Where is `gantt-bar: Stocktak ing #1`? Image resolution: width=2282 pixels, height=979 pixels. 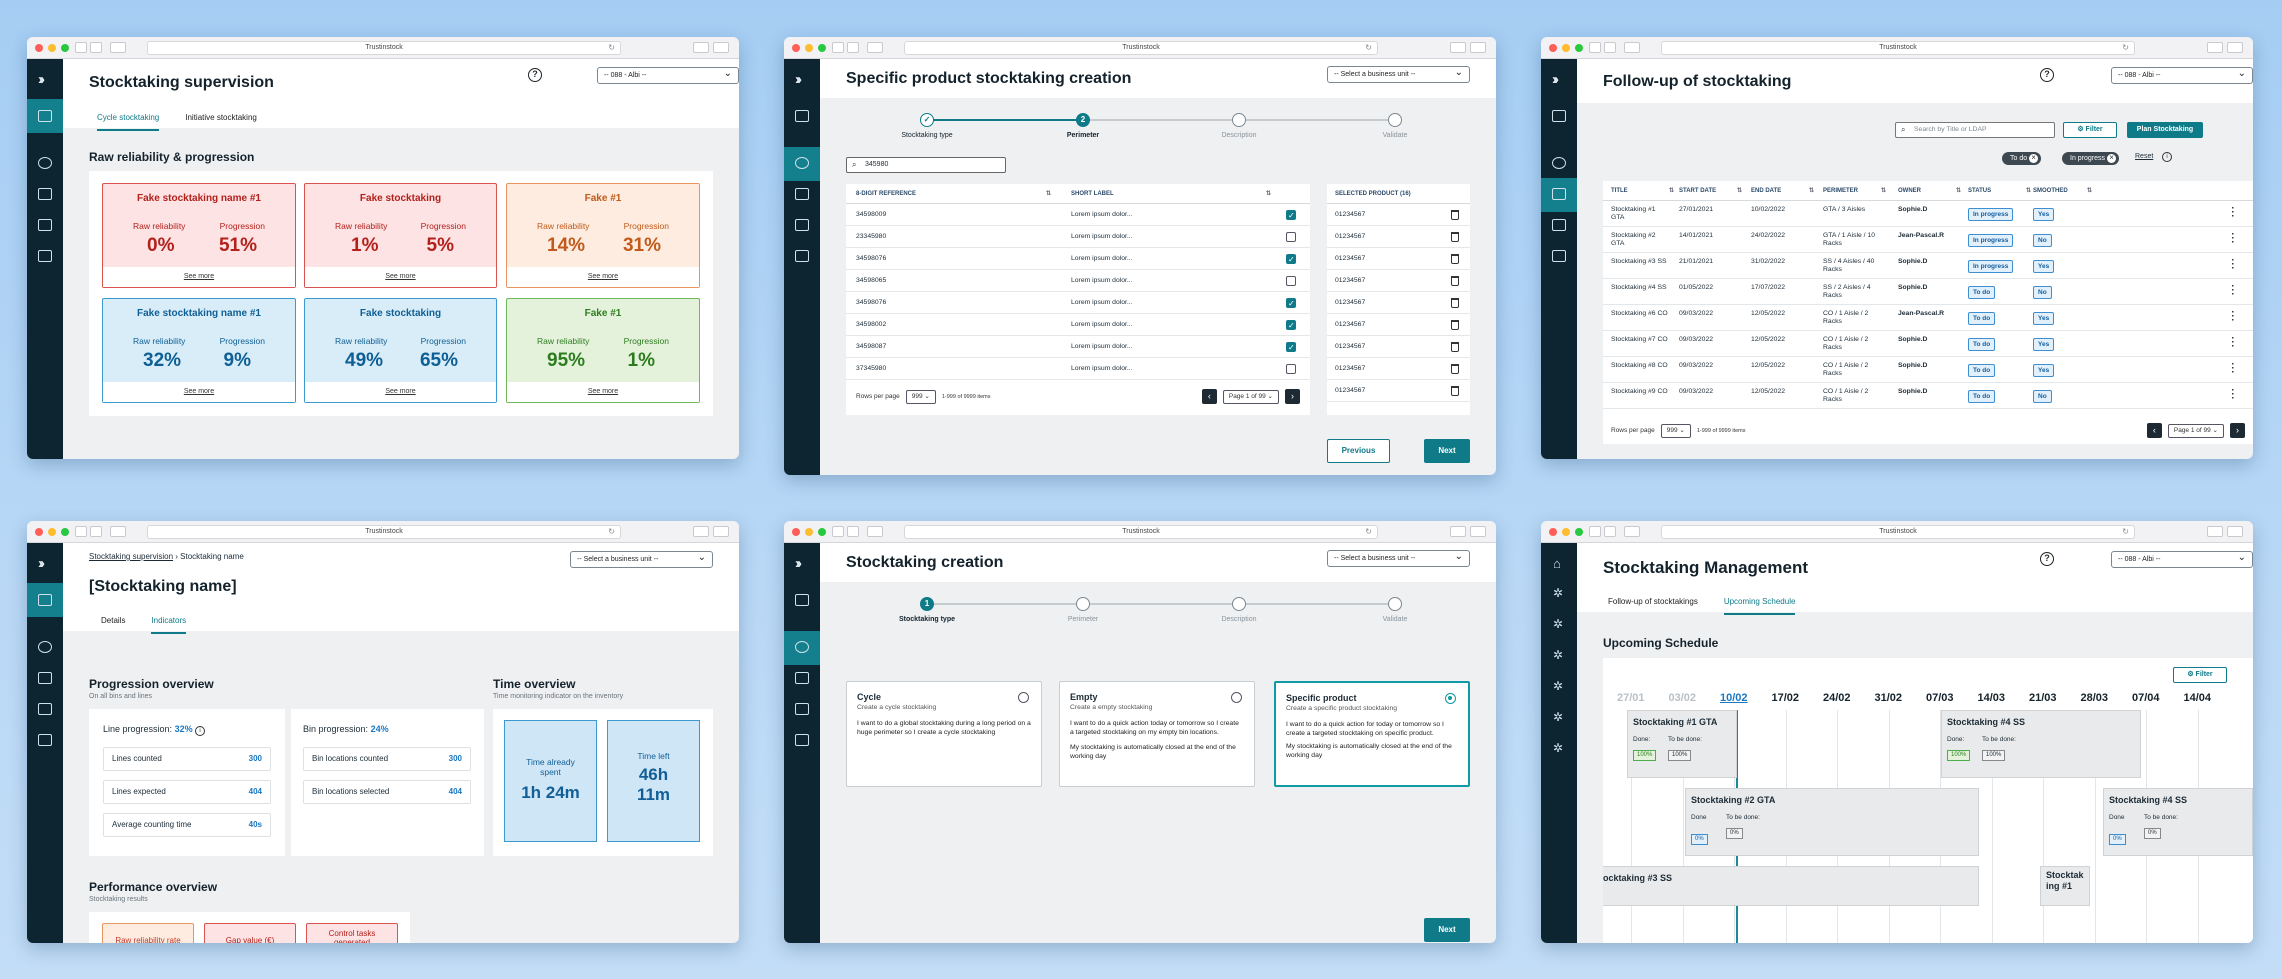 gantt-bar: Stocktak ing #1 is located at coordinates (2065, 886).